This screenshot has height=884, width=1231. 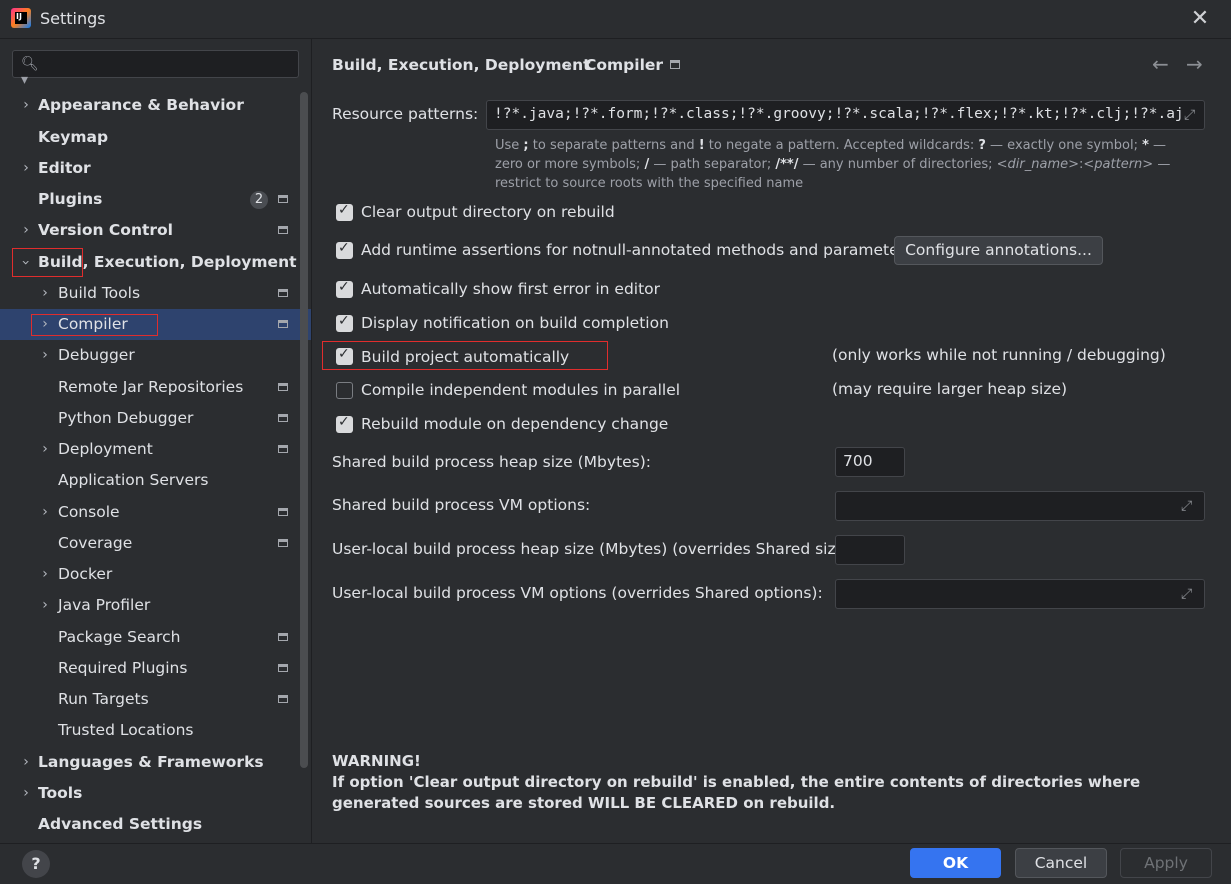 I want to click on sidebar-item-required-plugins: Required Plugins, so click(x=155, y=668).